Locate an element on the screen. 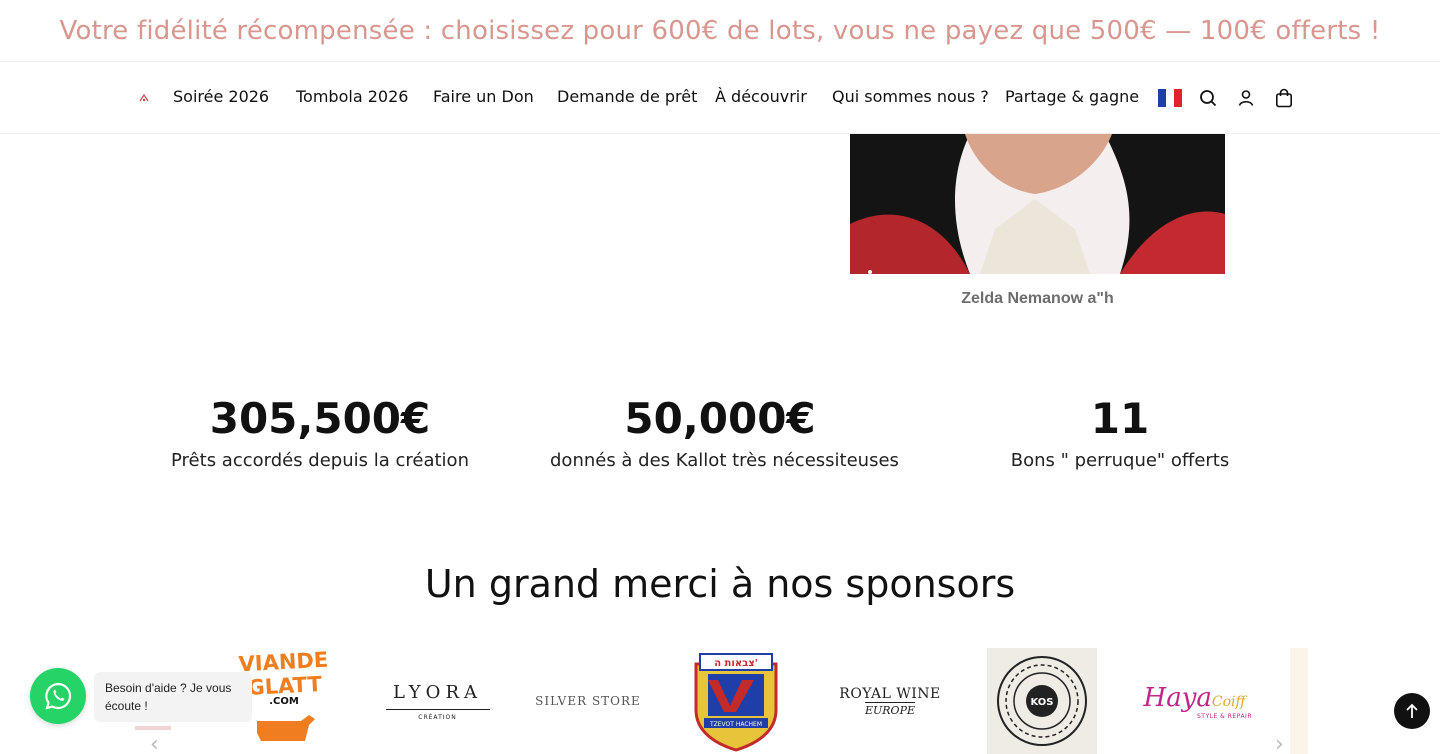 The width and height of the screenshot is (1440, 754). nav-item-soiree: Soirée 2026 is located at coordinates (221, 97).